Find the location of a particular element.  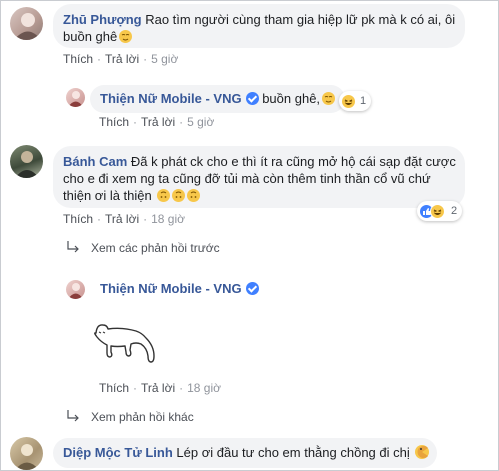

view-previous-replies-link: Xem các phản hồi trước is located at coordinates (155, 248).